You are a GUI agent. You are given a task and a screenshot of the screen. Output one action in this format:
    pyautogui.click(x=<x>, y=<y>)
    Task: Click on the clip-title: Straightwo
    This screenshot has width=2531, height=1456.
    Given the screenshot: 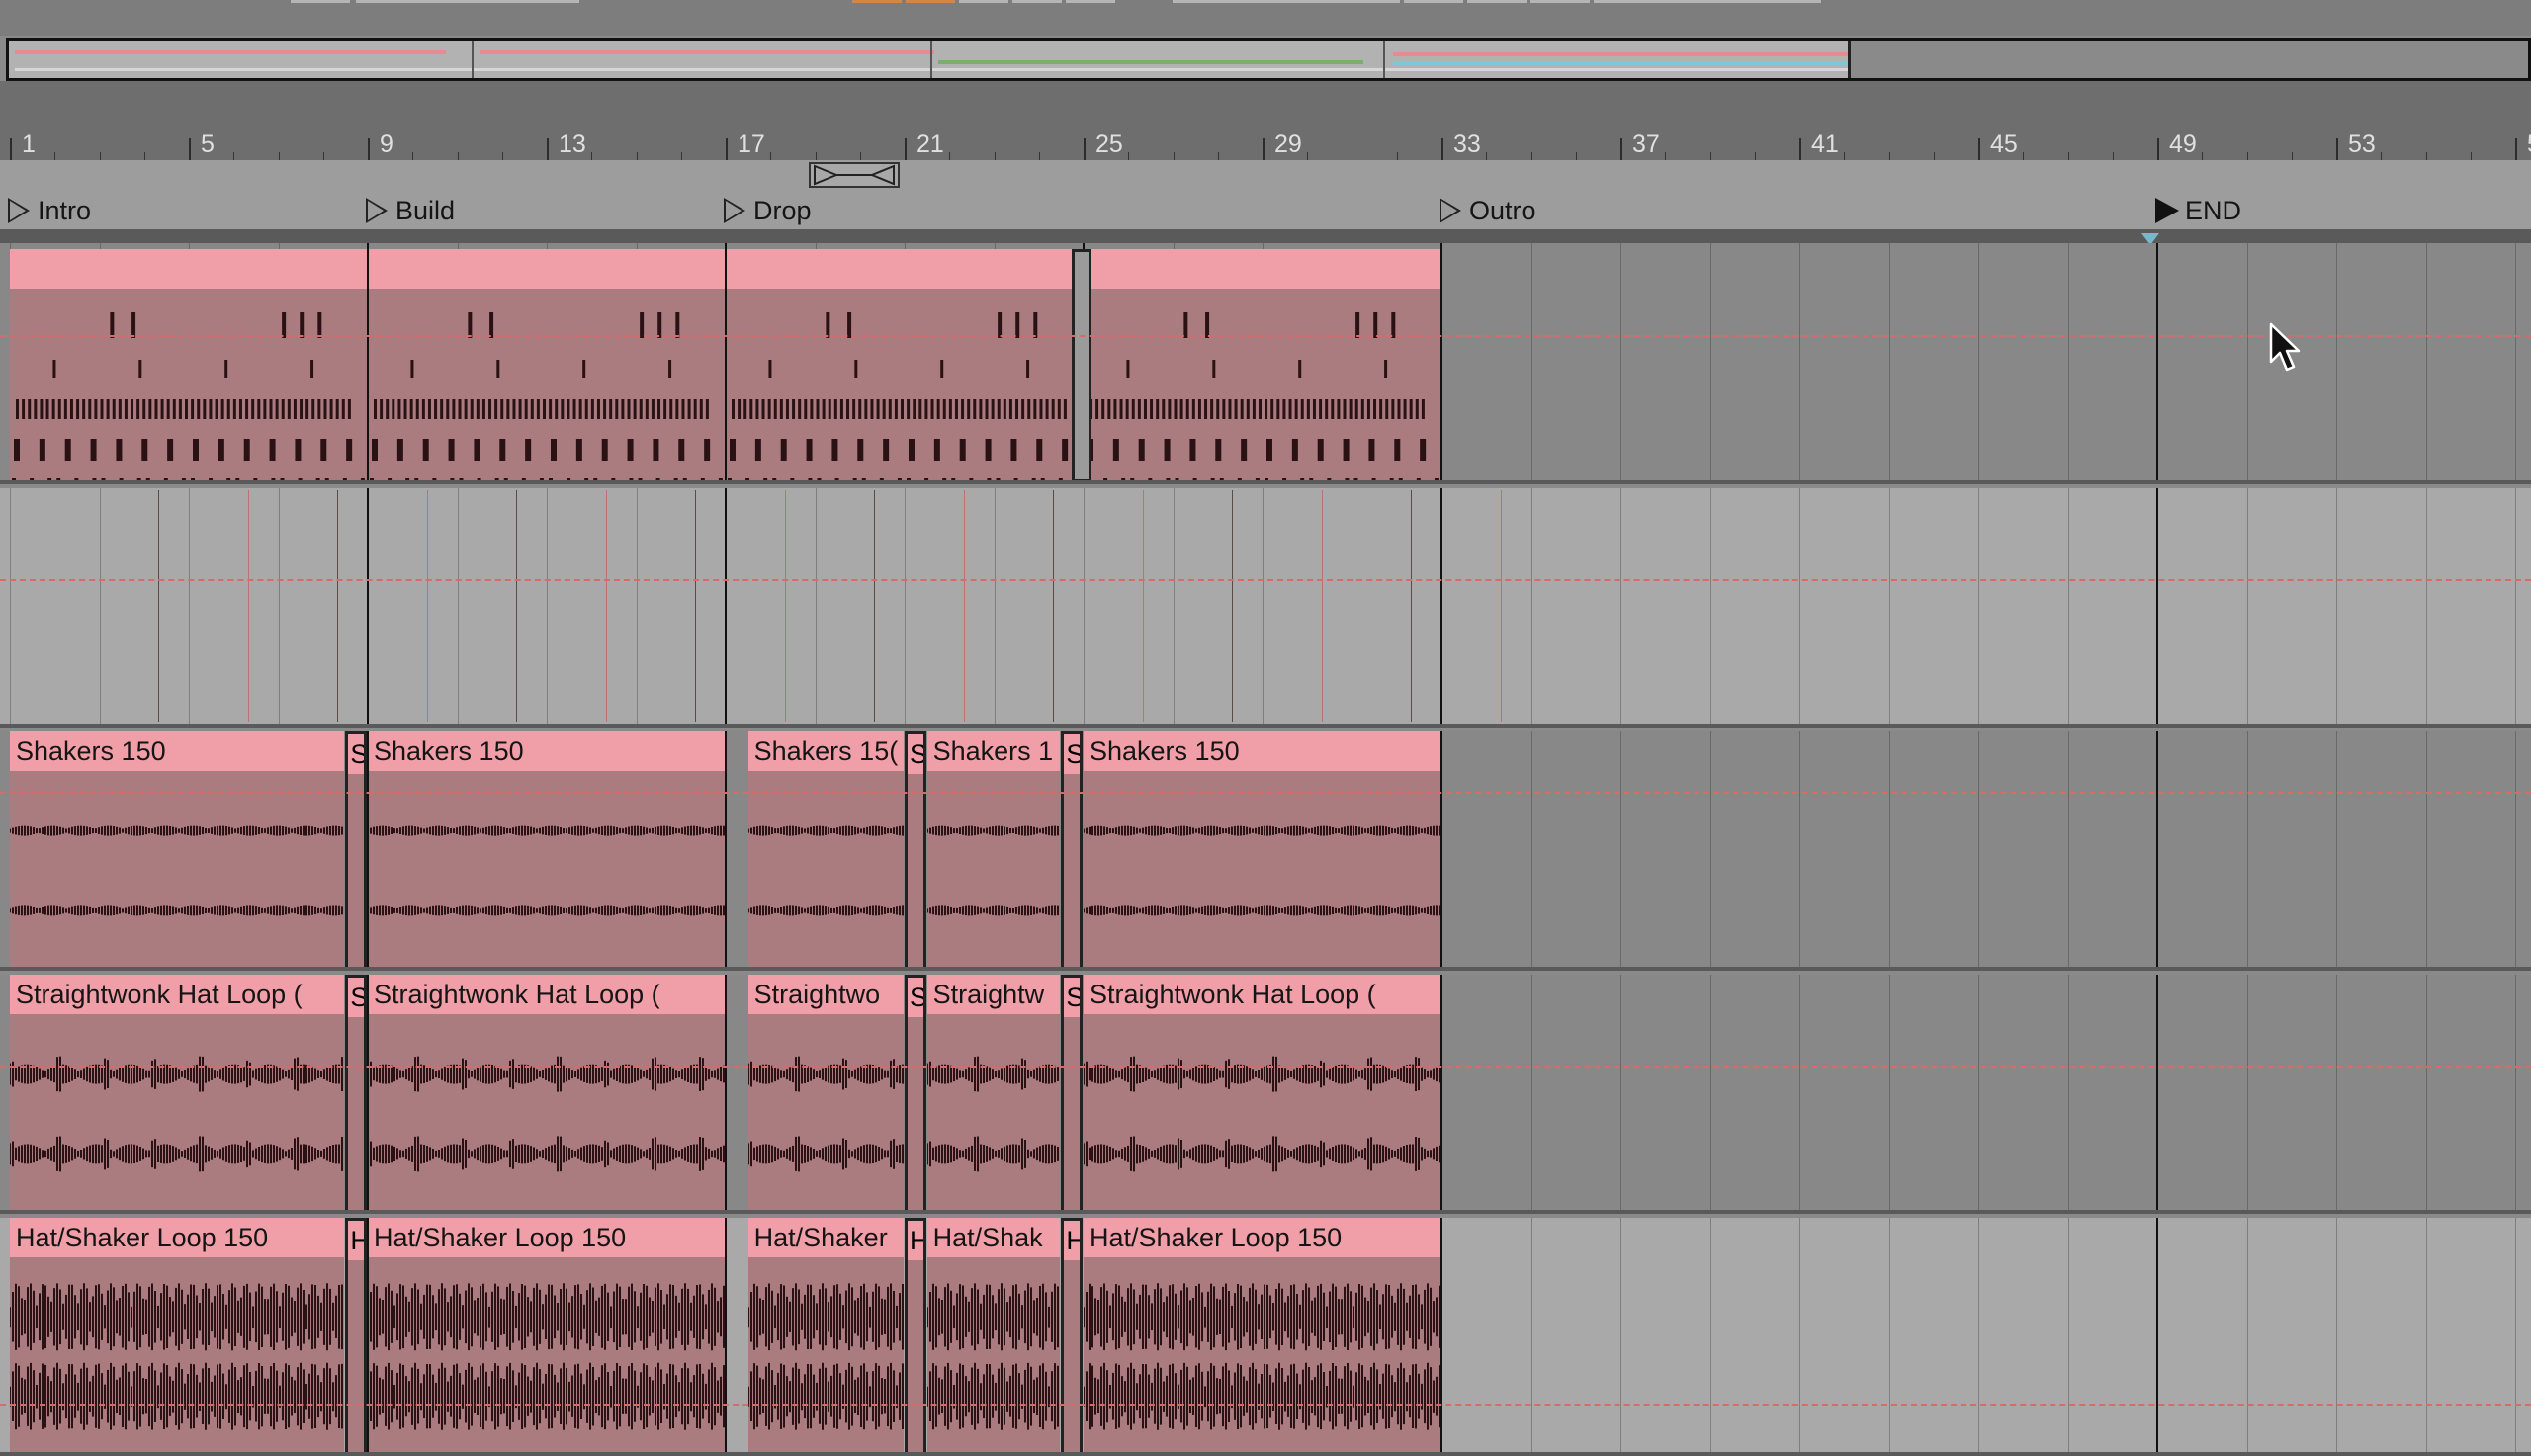 What is the action you would take?
    pyautogui.click(x=826, y=994)
    